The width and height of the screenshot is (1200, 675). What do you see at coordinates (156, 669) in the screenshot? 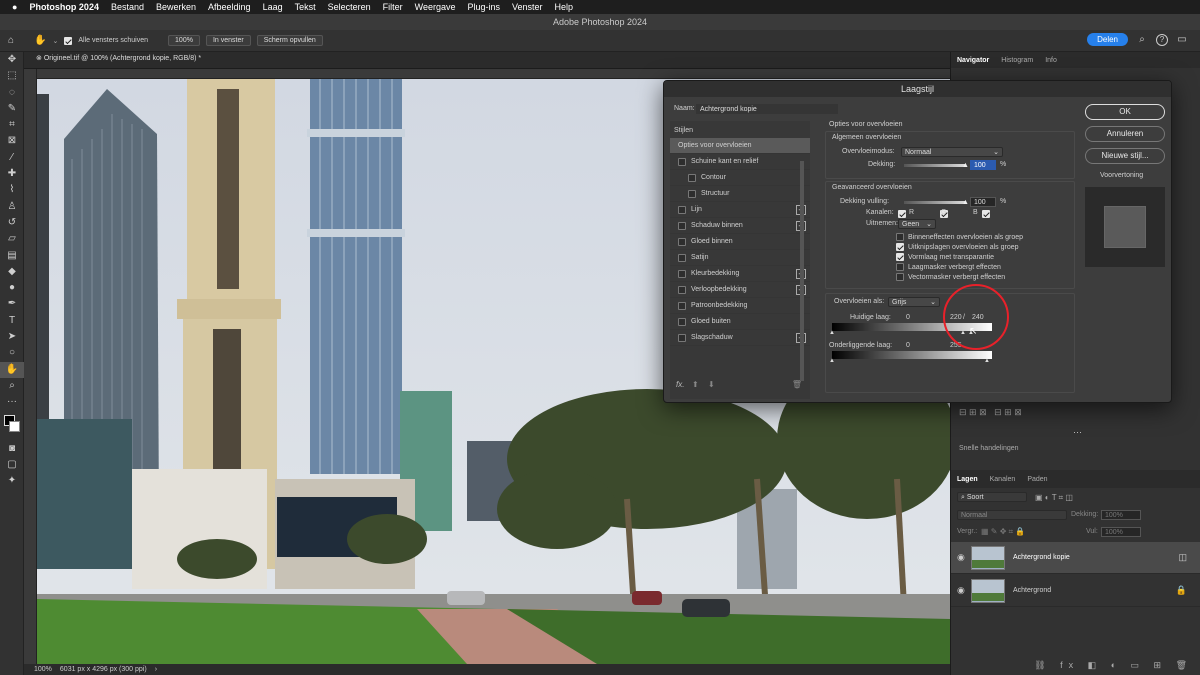
I see `status-chevron-icon: ›` at bounding box center [156, 669].